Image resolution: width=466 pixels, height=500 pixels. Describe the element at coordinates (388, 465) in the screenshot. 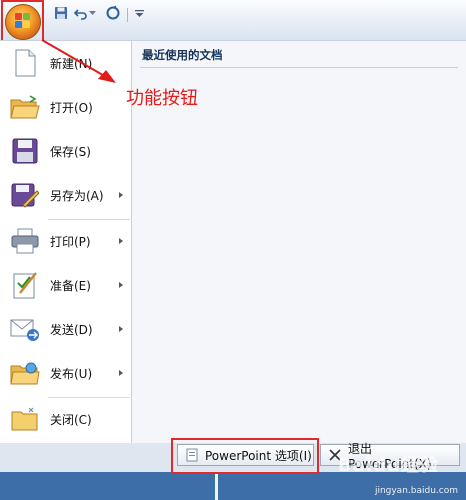

I see `watermark-brand: Baidu经验` at that location.